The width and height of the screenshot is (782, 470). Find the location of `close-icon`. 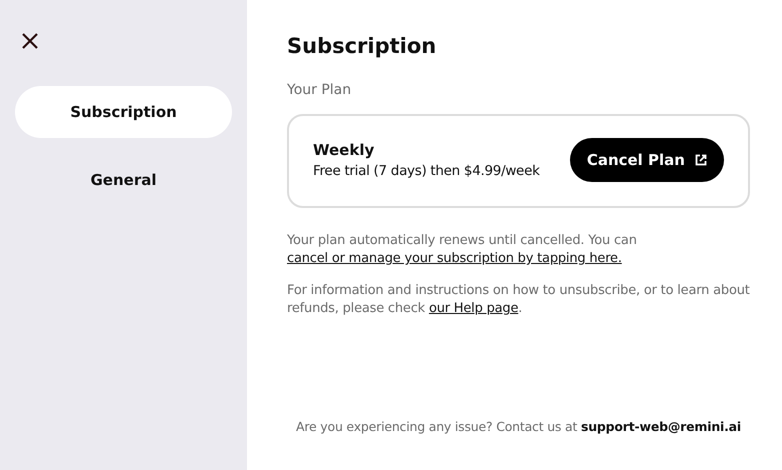

close-icon is located at coordinates (30, 41).